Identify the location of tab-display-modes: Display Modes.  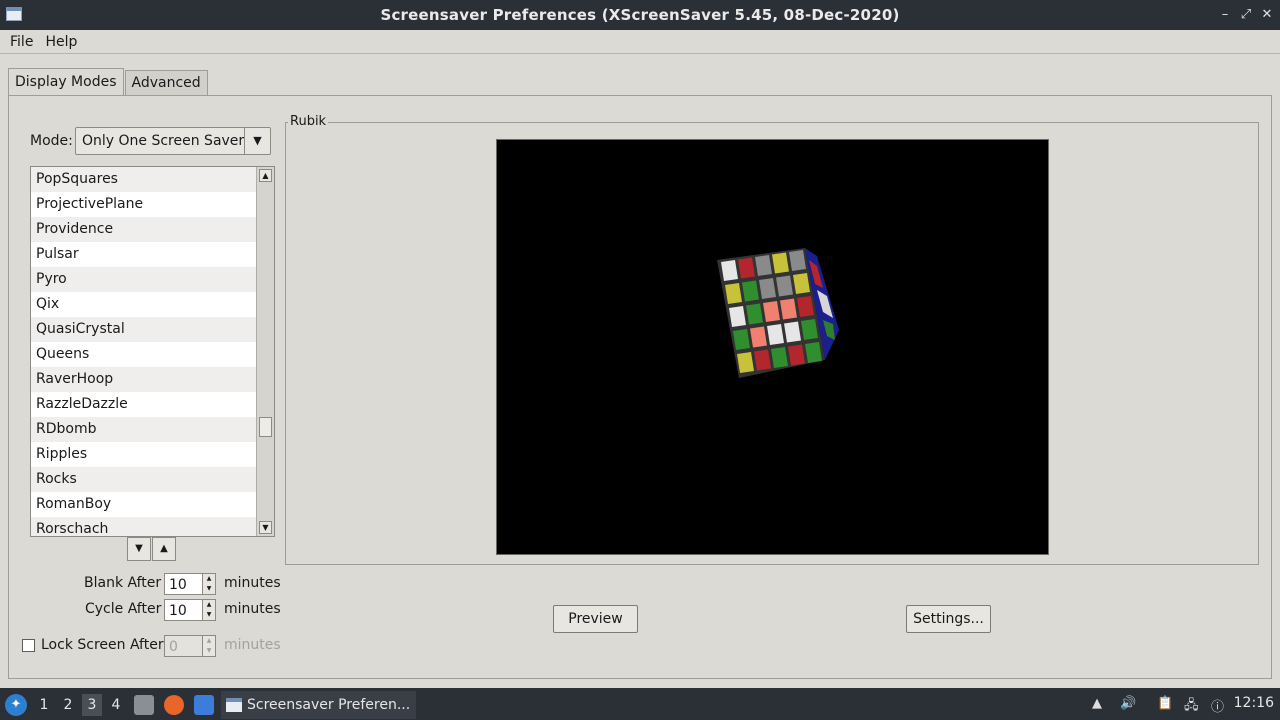
(66, 82).